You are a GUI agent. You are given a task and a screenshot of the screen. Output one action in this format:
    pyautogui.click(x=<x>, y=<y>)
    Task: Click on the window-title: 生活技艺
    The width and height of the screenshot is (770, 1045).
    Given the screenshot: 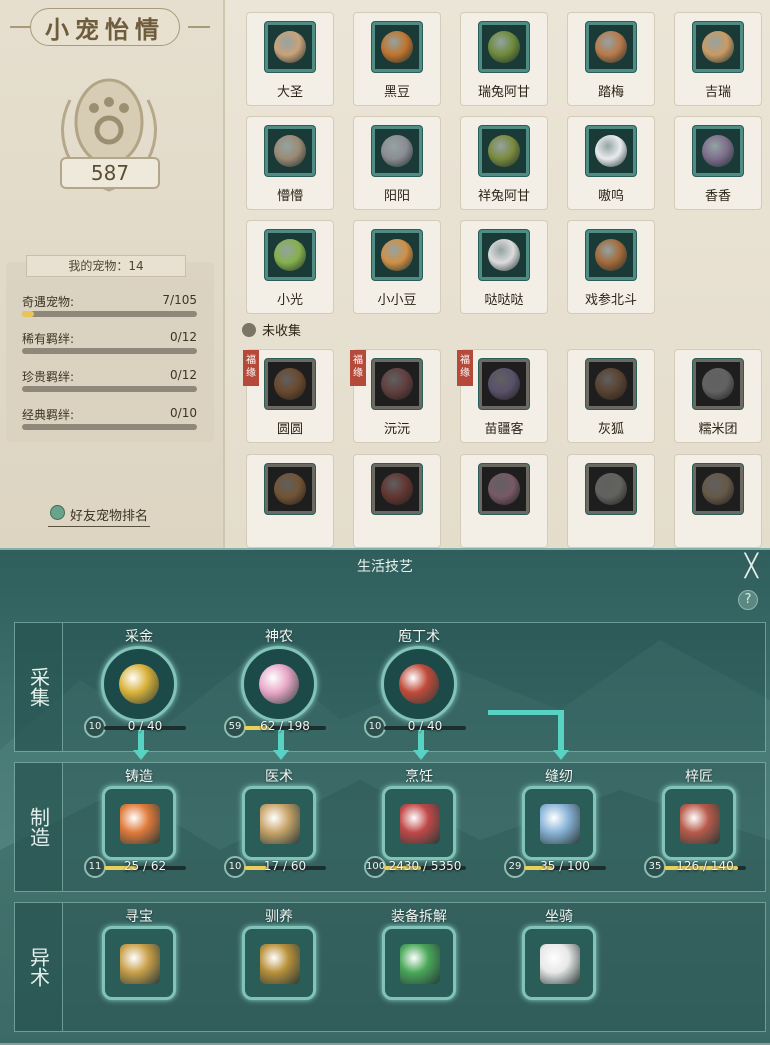 What is the action you would take?
    pyautogui.click(x=385, y=567)
    